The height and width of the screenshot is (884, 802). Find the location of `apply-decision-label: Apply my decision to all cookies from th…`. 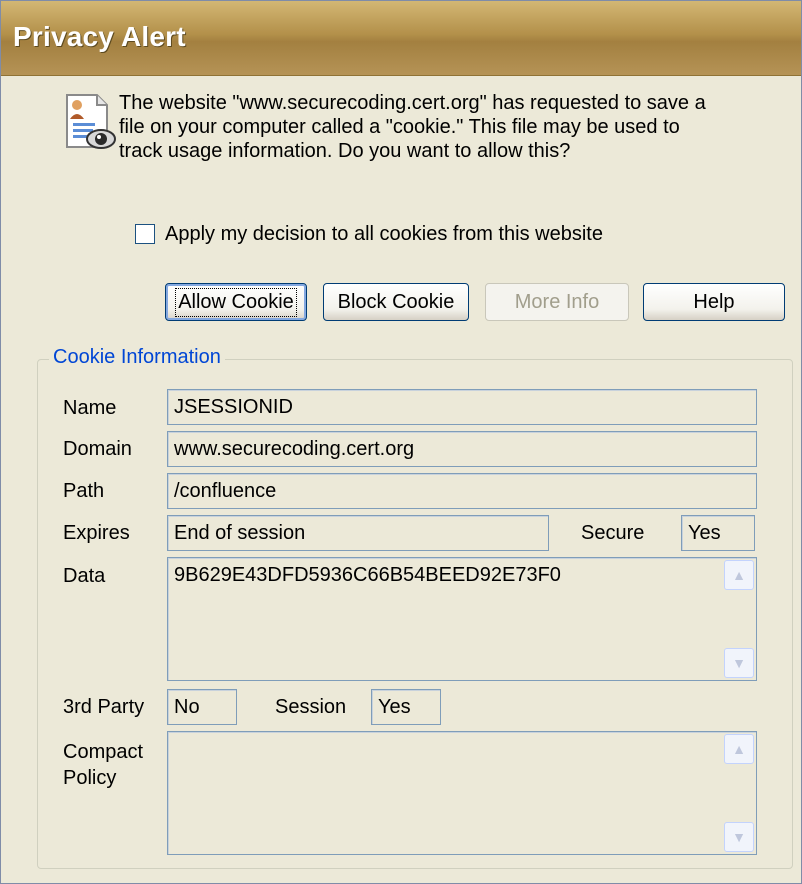

apply-decision-label: Apply my decision to all cookies from th… is located at coordinates (384, 234).